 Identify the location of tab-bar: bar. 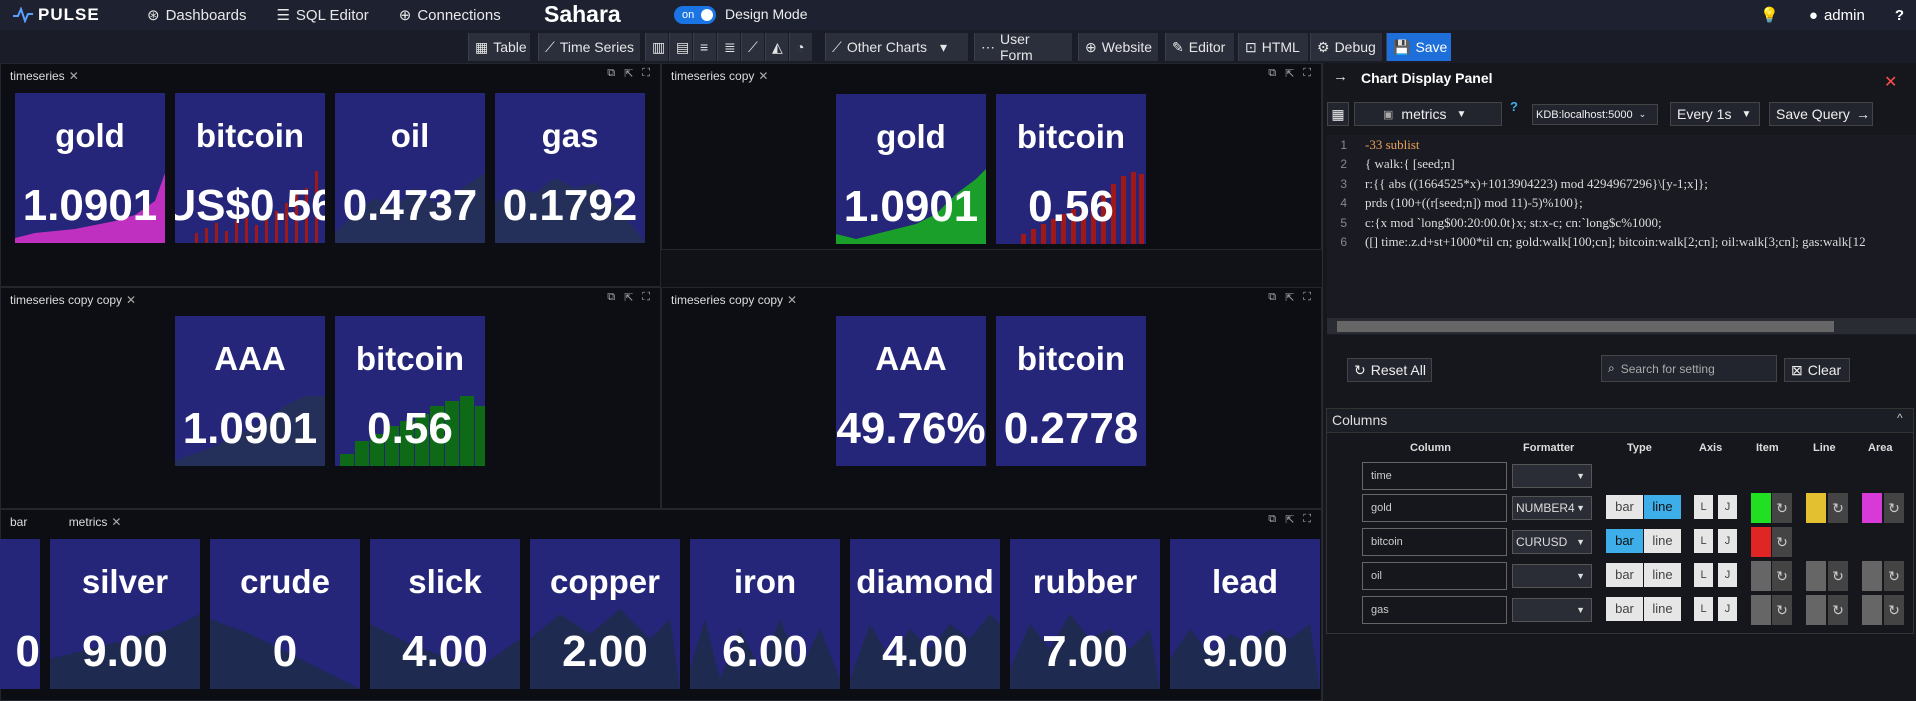
(18, 522).